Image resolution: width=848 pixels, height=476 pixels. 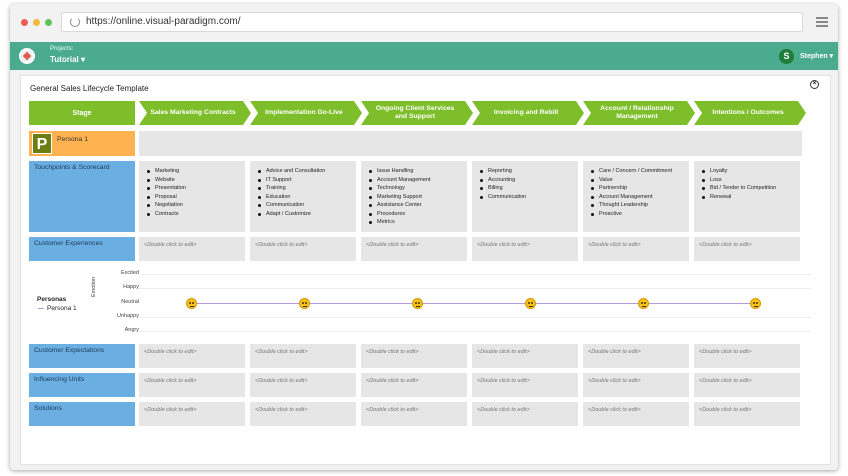 I want to click on user-menu: Stephen ▾, so click(x=816, y=56).